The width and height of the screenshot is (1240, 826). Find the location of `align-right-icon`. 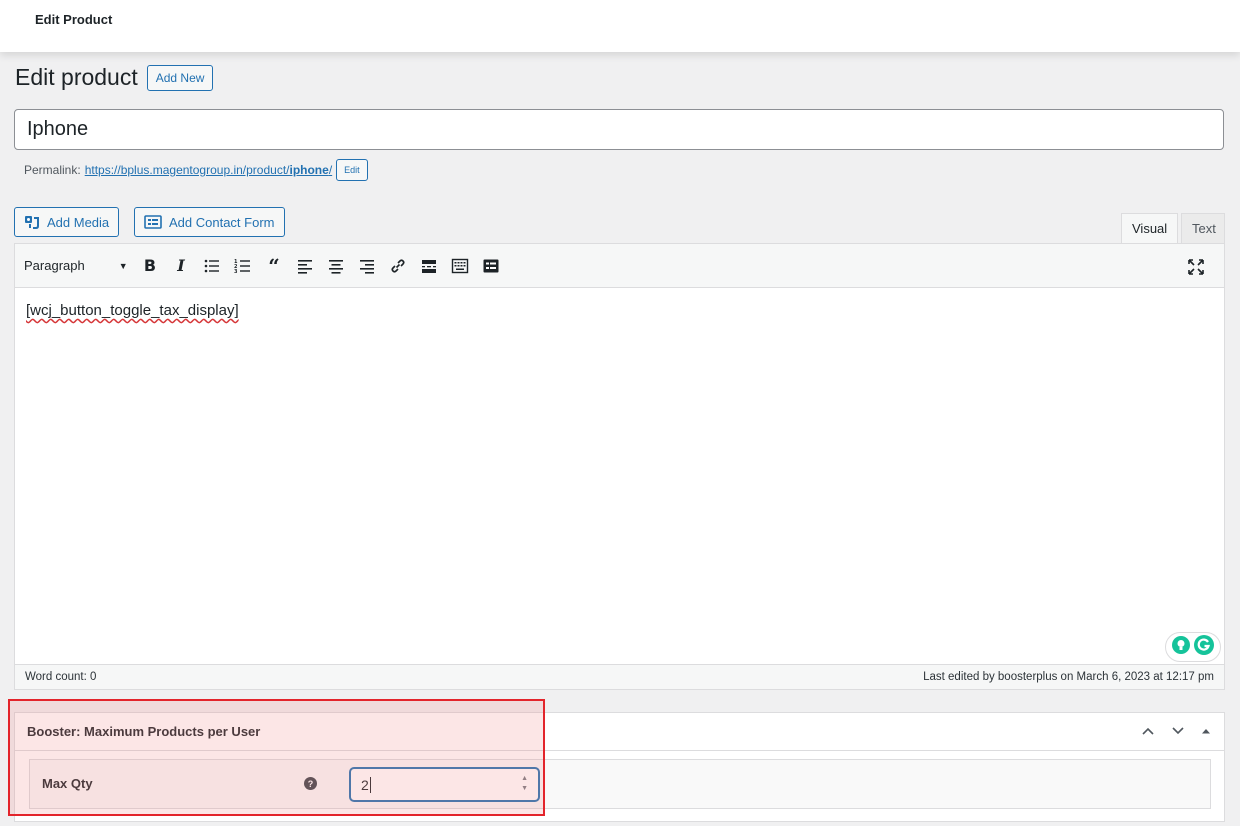

align-right-icon is located at coordinates (367, 266).